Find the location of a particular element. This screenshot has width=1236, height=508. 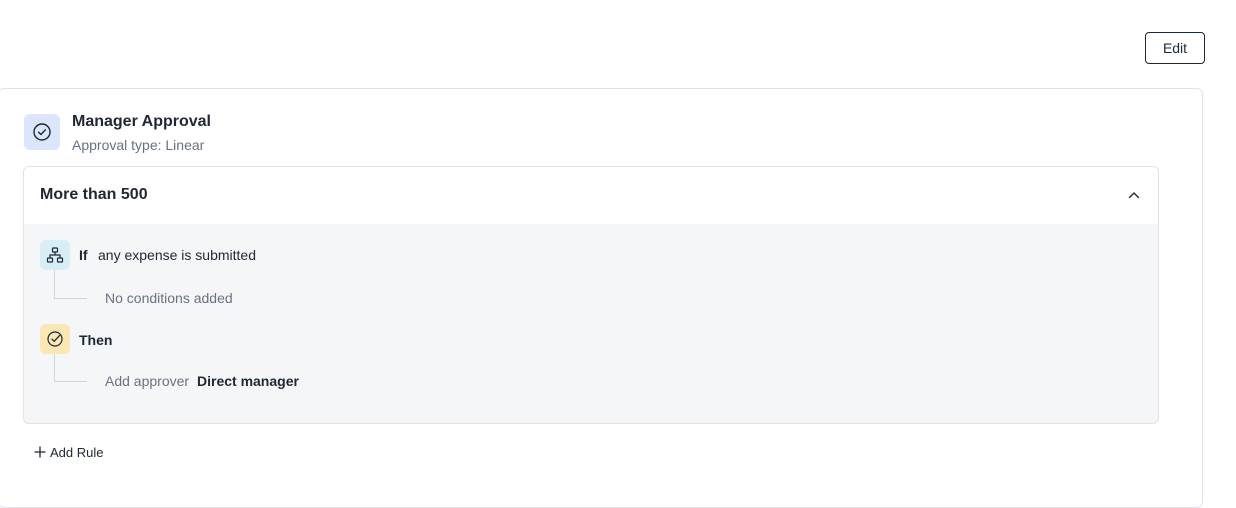

collapse-button is located at coordinates (1134, 195).